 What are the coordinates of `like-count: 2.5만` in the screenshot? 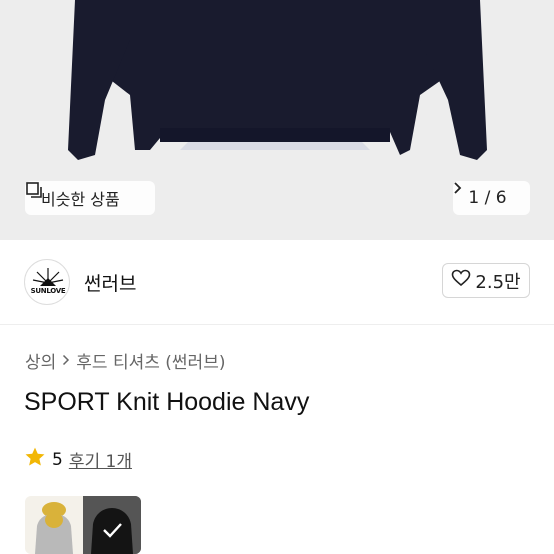 It's located at (498, 282).